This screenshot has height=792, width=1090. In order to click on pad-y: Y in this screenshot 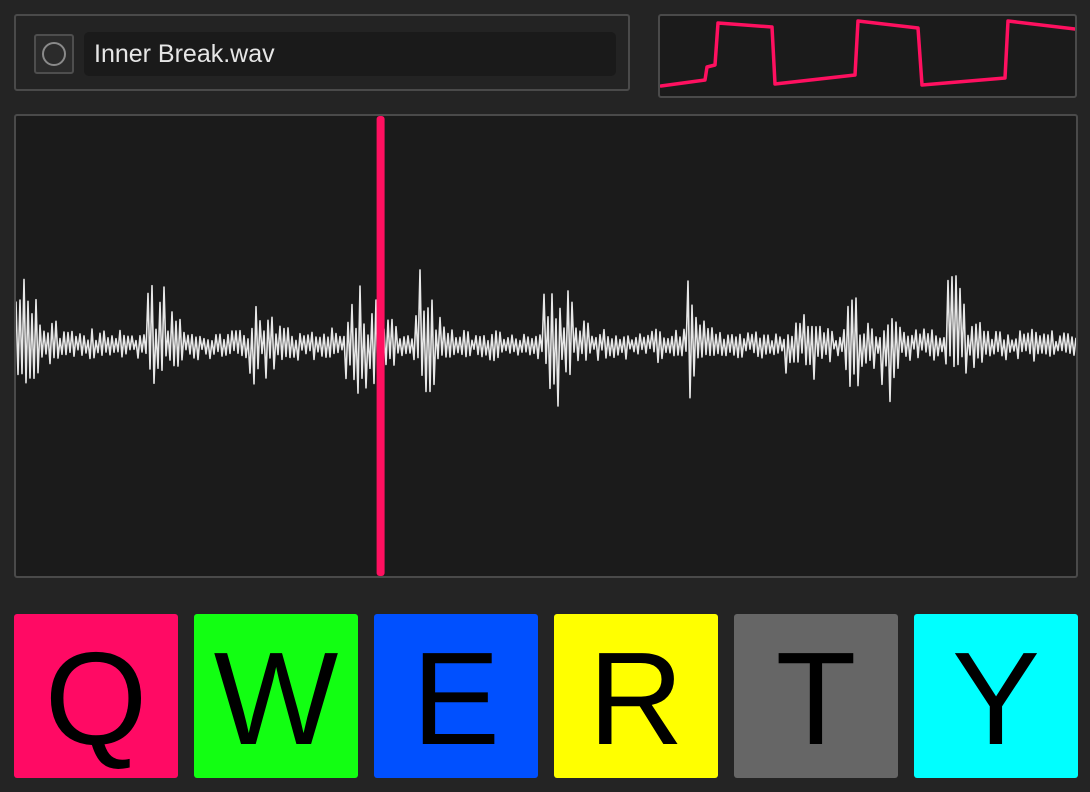, I will do `click(996, 696)`.